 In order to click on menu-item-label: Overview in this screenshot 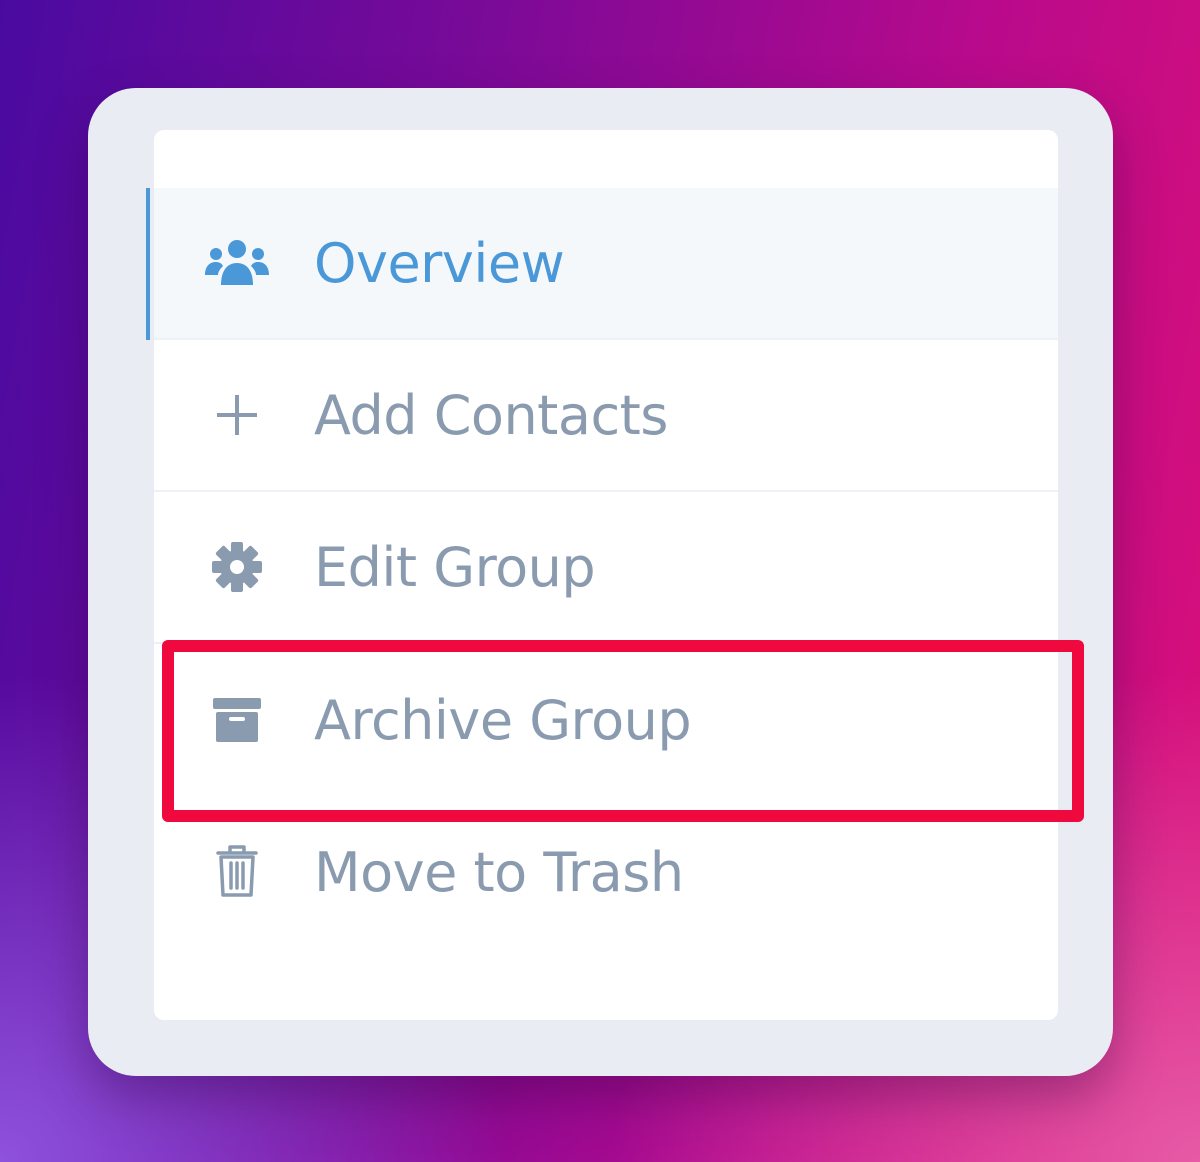, I will do `click(439, 263)`.